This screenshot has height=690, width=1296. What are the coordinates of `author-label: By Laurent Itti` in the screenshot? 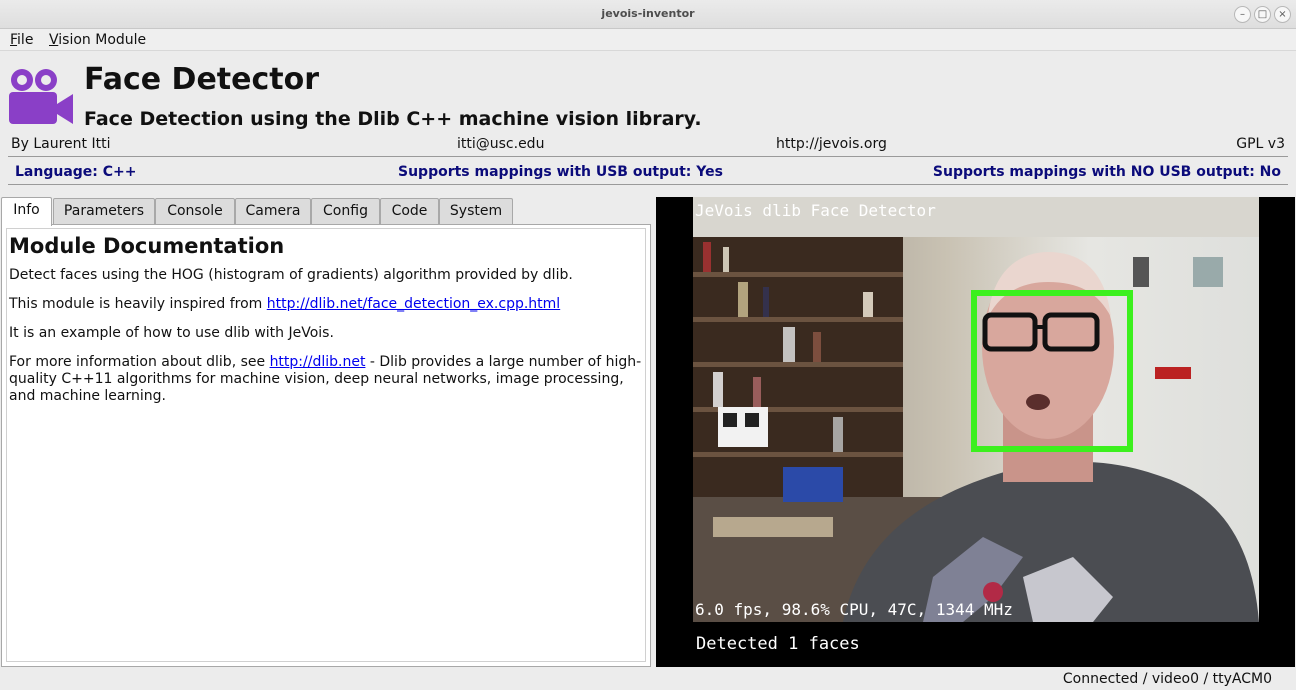 It's located at (61, 144).